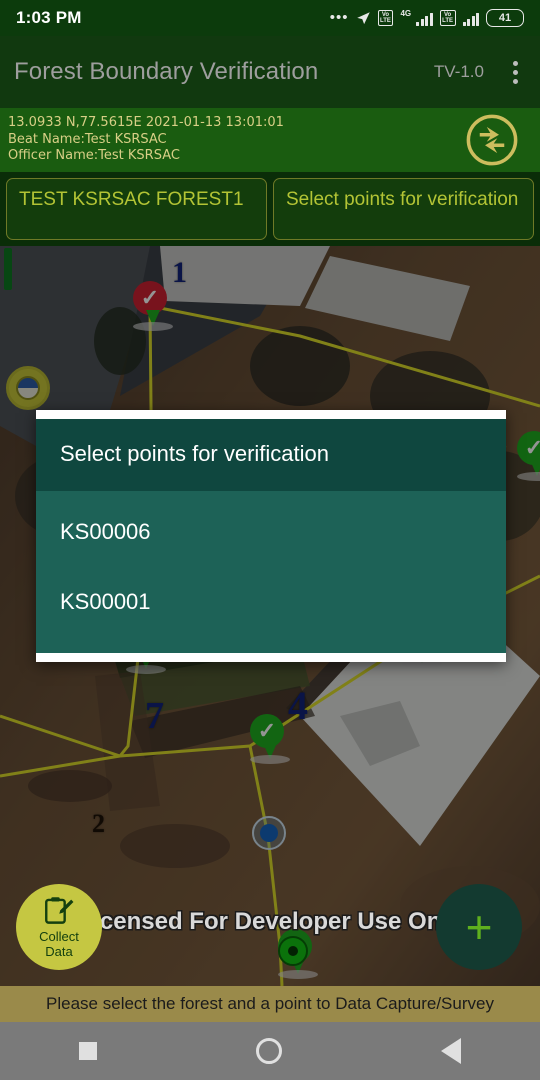  I want to click on status-clock: 1:03 PM, so click(49, 17).